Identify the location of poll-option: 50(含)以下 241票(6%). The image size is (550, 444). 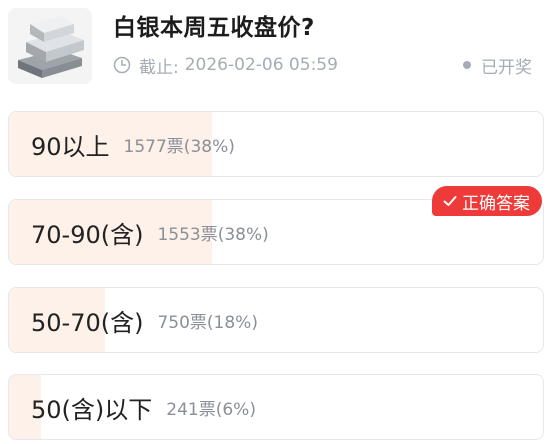
(276, 407).